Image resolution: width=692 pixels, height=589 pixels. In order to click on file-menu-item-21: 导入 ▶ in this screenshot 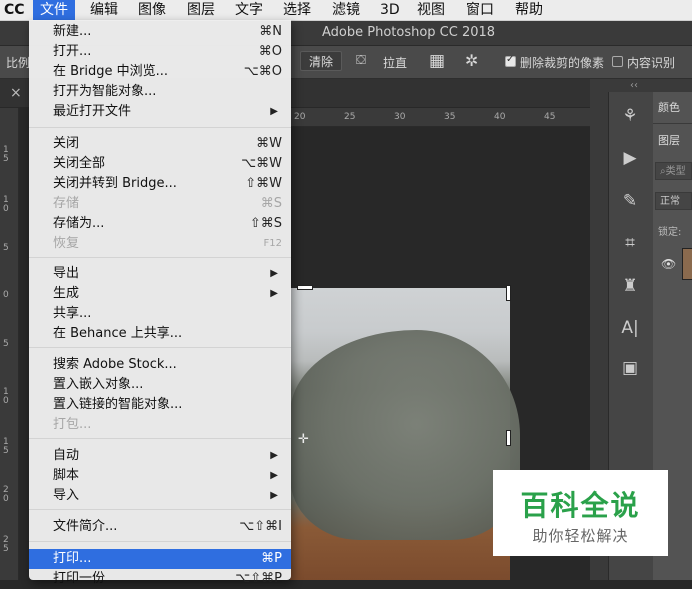, I will do `click(160, 496)`.